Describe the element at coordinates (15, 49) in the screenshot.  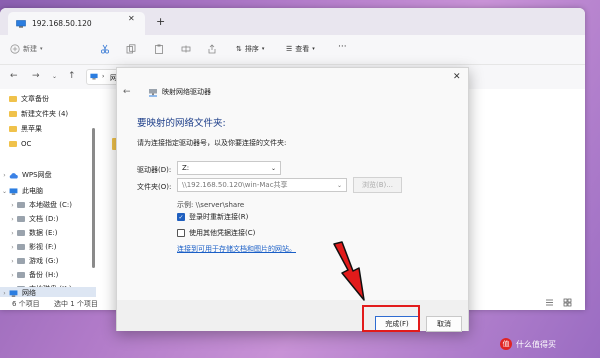
I see `plus-circle-icon` at that location.